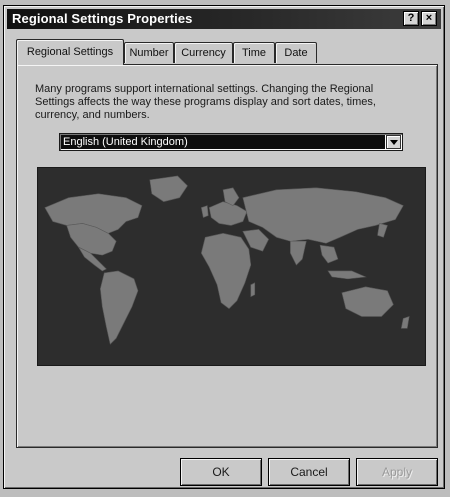  What do you see at coordinates (149, 52) in the screenshot?
I see `tab-number: Number` at bounding box center [149, 52].